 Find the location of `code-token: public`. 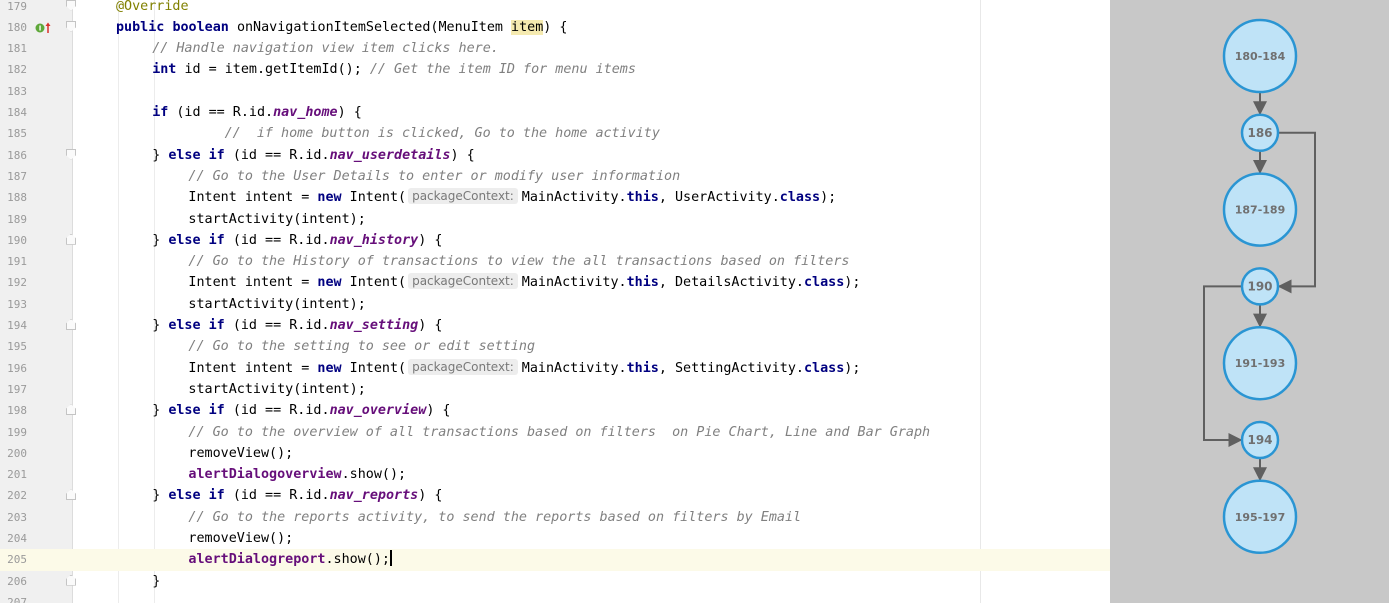

code-token: public is located at coordinates (144, 27).